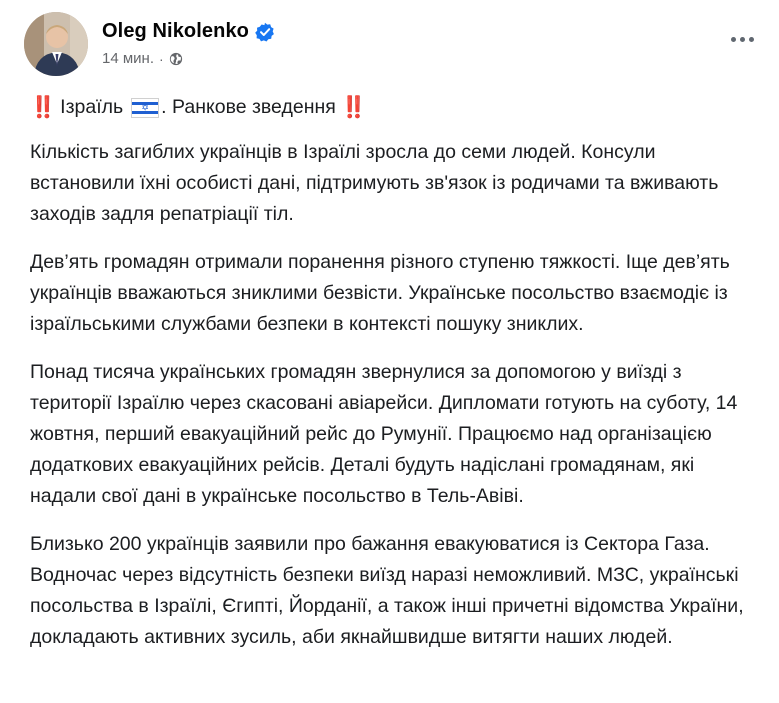 This screenshot has width=779, height=703. Describe the element at coordinates (175, 31) in the screenshot. I see `author-name: Oleg Nikolenko` at that location.